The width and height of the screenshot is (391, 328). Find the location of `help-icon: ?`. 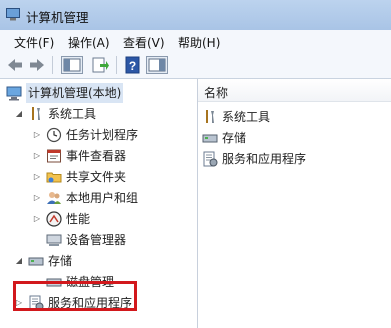

help-icon: ? is located at coordinates (133, 65).